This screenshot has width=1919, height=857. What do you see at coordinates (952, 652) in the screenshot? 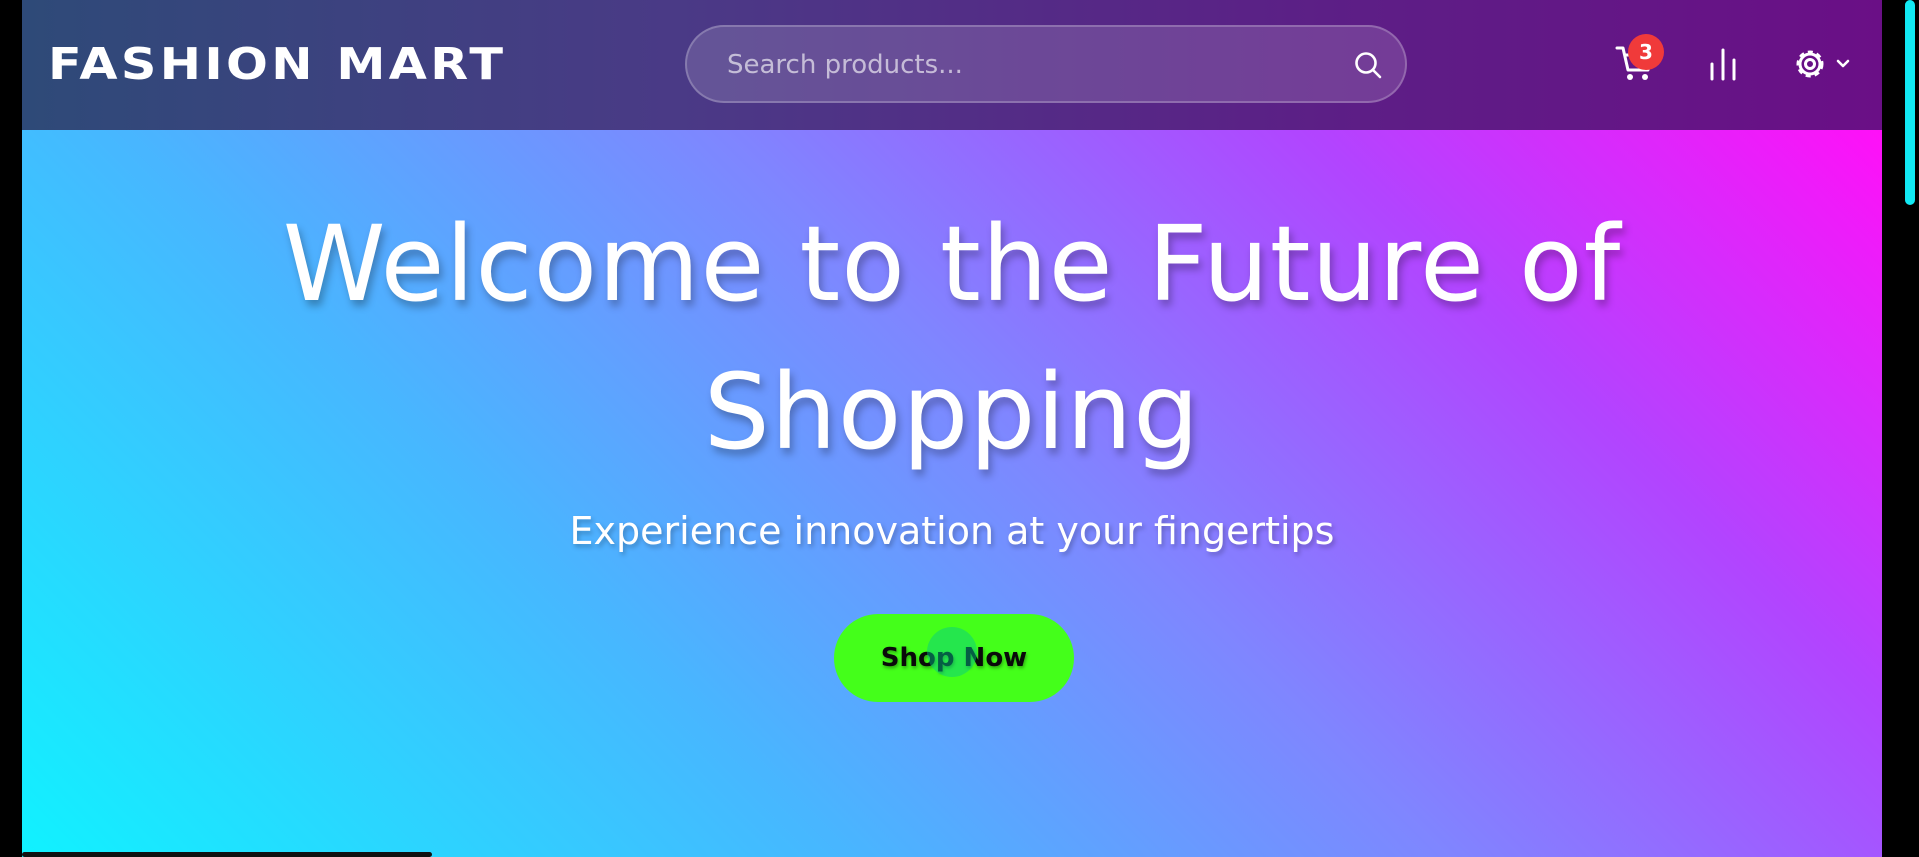
I see `click-ripple` at bounding box center [952, 652].